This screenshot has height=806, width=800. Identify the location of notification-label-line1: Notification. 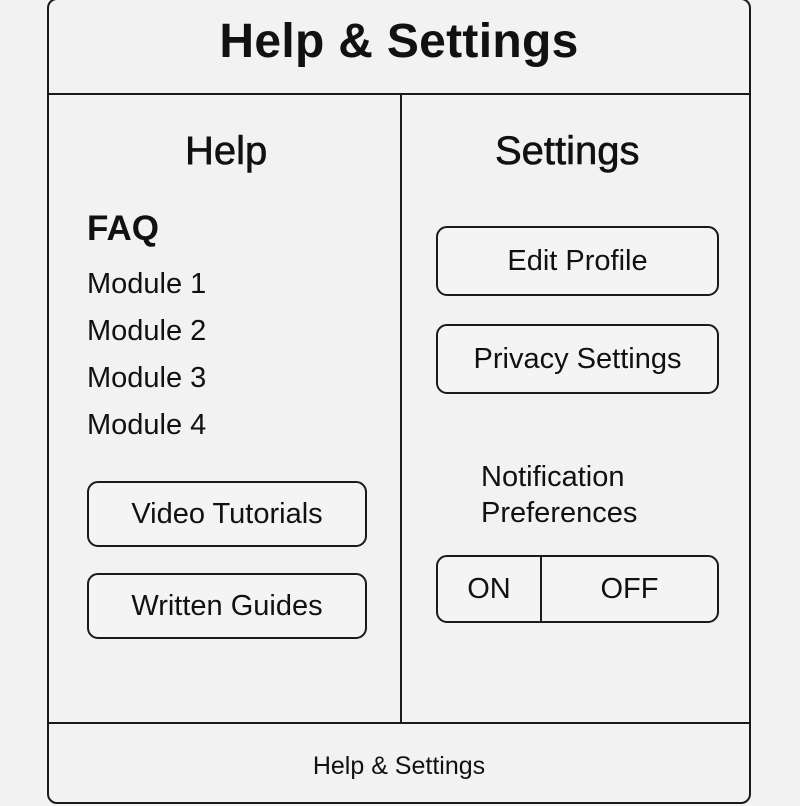
(553, 477).